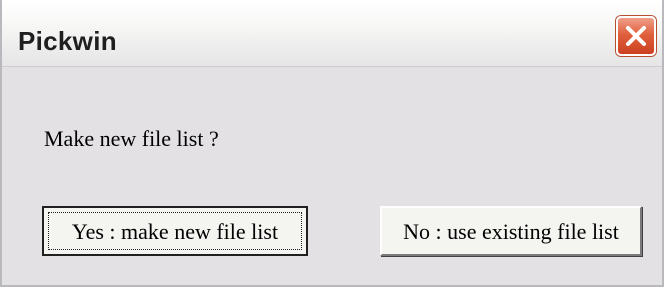 This screenshot has height=287, width=664. What do you see at coordinates (67, 41) in the screenshot?
I see `window-title: Pickwin` at bounding box center [67, 41].